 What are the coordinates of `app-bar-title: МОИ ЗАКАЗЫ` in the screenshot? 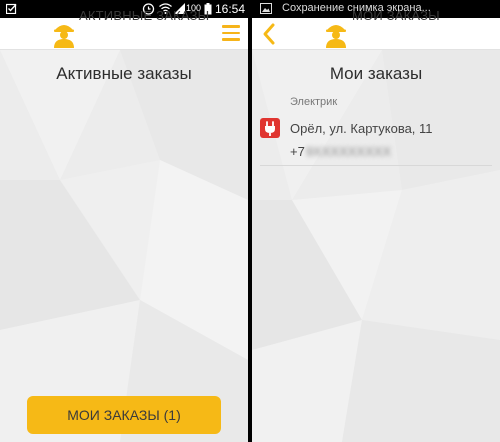 It's located at (396, 15).